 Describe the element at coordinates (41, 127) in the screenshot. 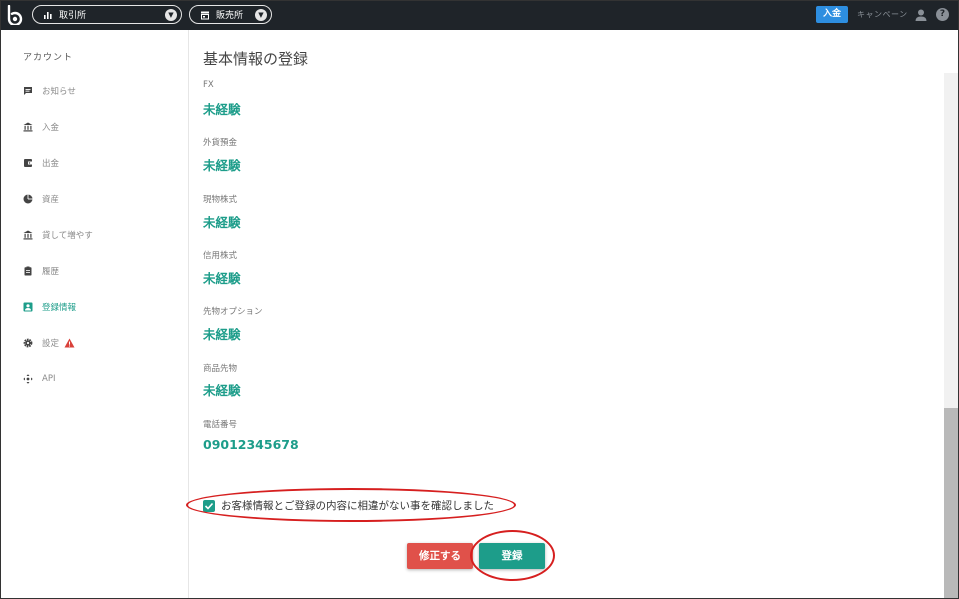

I see `sidebar-item-deposit: 入金` at that location.